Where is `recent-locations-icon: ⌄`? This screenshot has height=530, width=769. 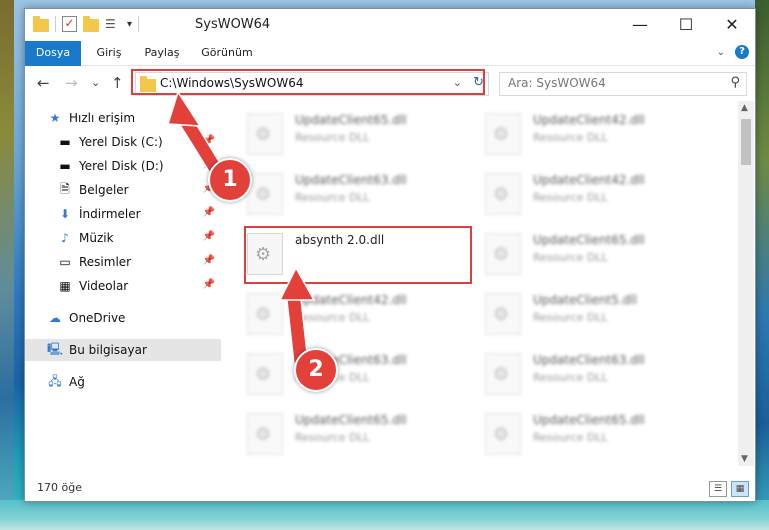 recent-locations-icon: ⌄ is located at coordinates (95, 82).